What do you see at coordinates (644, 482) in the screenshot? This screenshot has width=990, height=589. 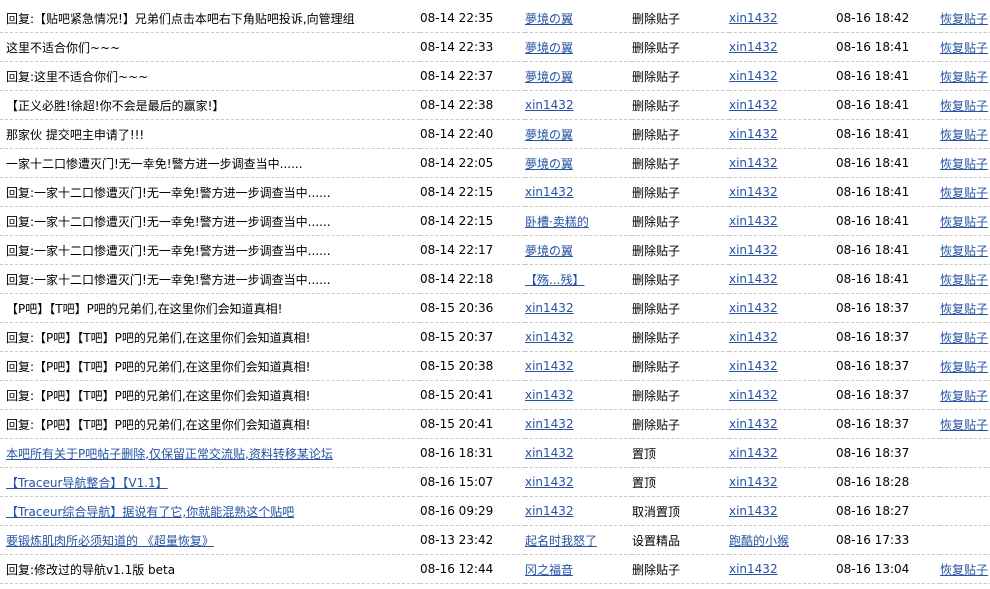 I see `action-type: 置顶` at bounding box center [644, 482].